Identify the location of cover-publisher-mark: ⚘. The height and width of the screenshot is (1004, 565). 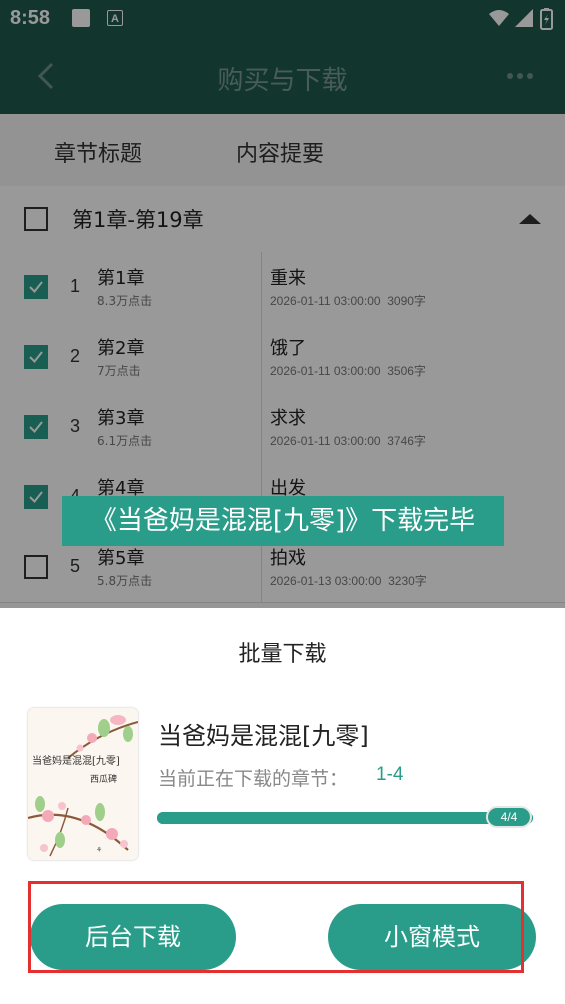
(99, 850).